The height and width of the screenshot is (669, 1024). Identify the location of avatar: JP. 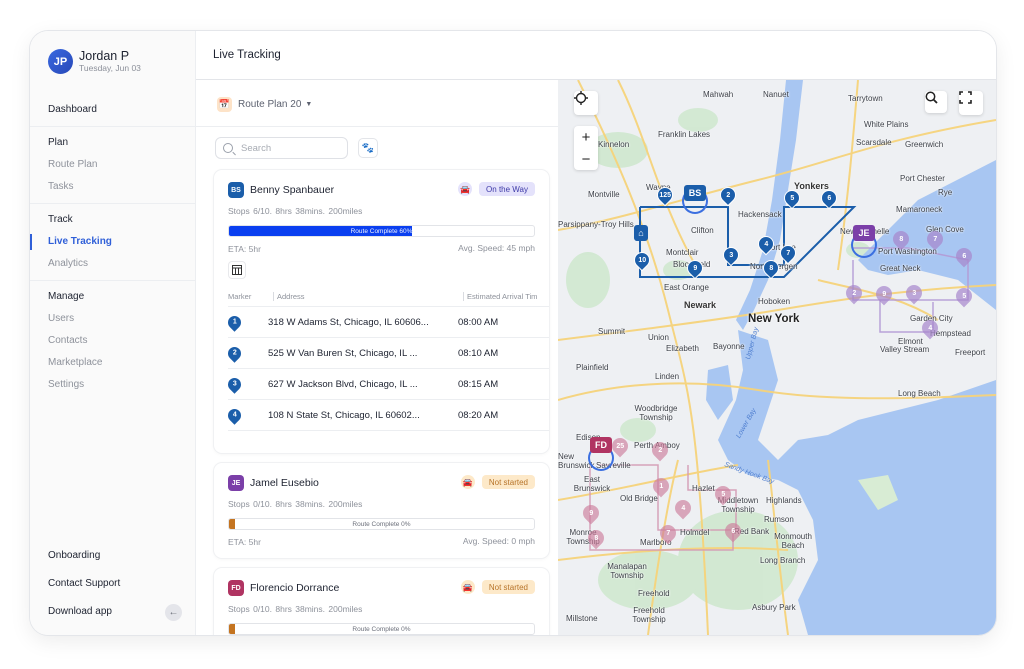
(60, 61).